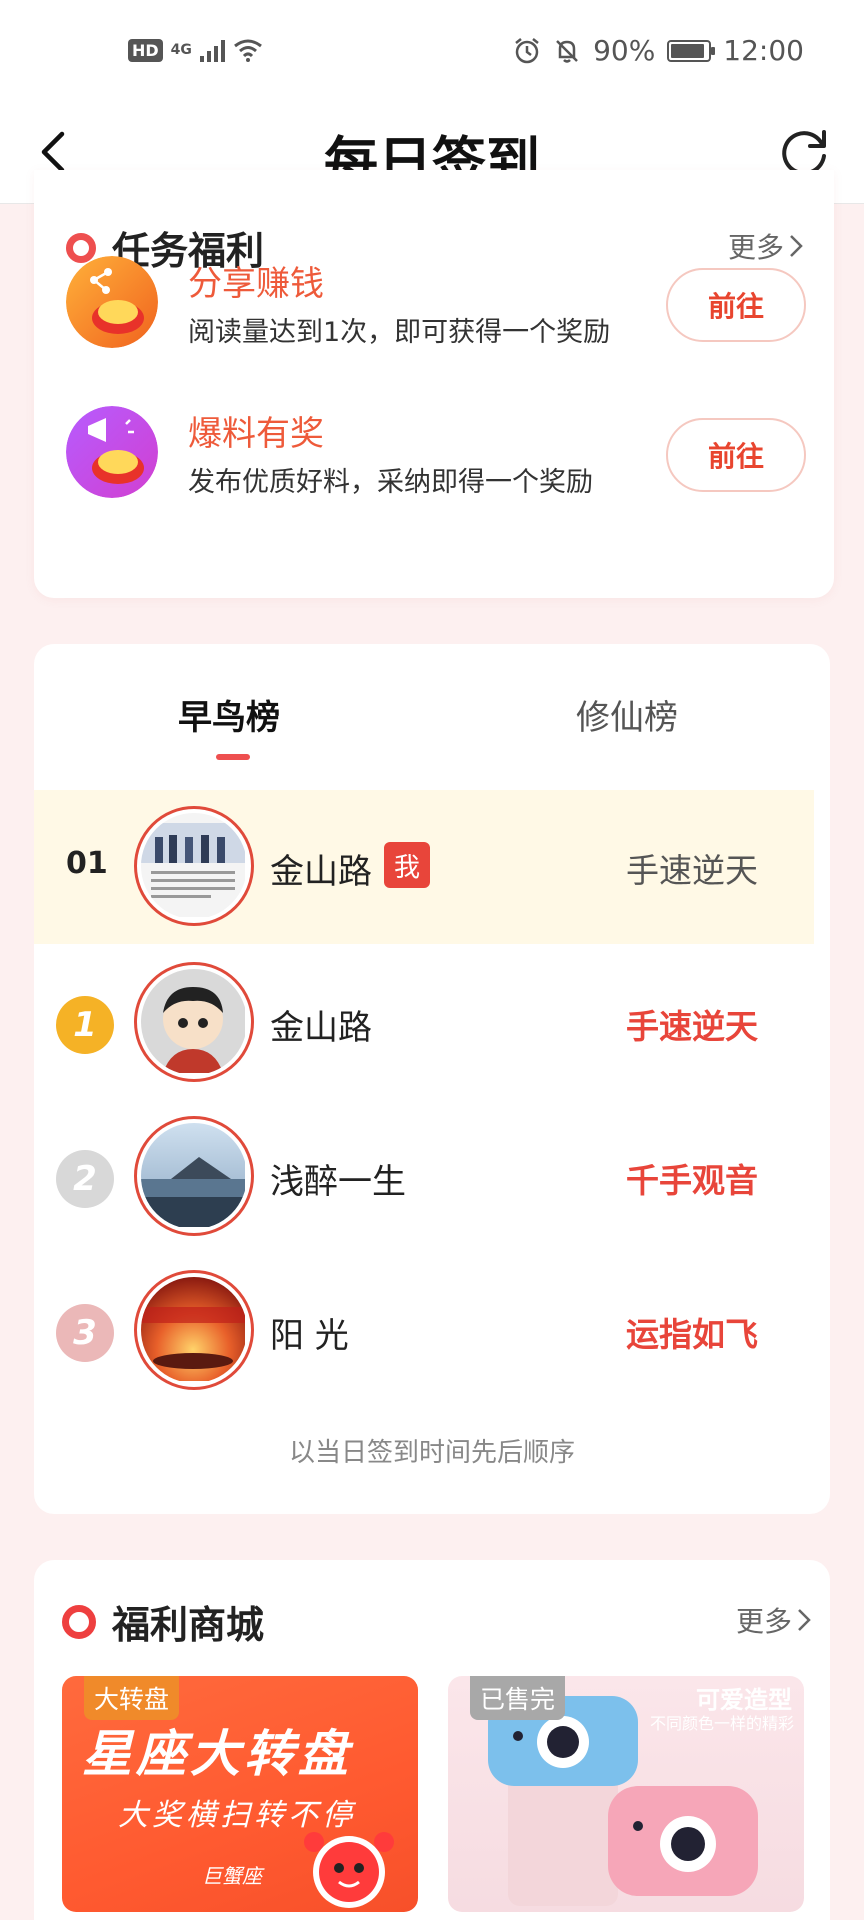  What do you see at coordinates (233, 757) in the screenshot?
I see `active-tab-indicator` at bounding box center [233, 757].